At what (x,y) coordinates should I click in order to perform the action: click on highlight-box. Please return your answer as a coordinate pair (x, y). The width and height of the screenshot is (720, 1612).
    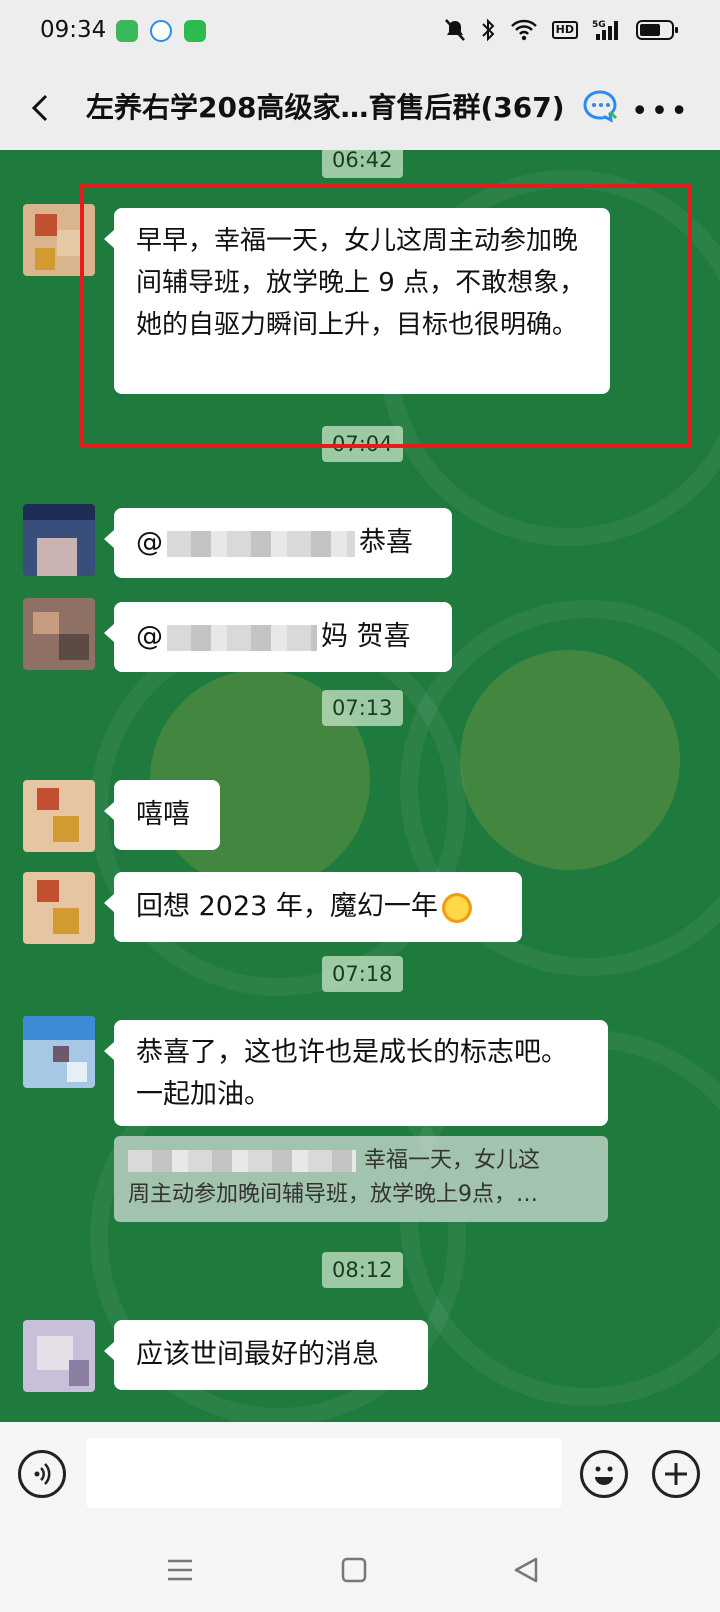
    Looking at the image, I should click on (386, 316).